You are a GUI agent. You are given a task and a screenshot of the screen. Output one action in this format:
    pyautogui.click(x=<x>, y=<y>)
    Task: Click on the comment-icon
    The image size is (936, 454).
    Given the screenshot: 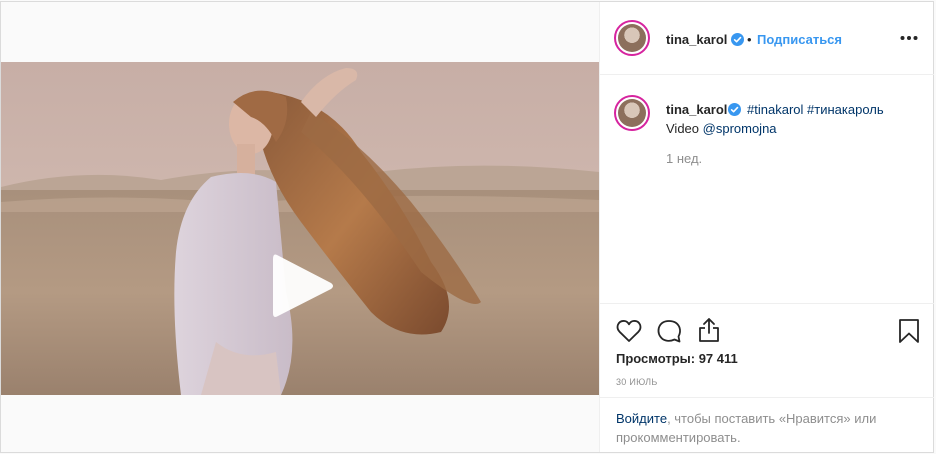 What is the action you would take?
    pyautogui.click(x=669, y=331)
    